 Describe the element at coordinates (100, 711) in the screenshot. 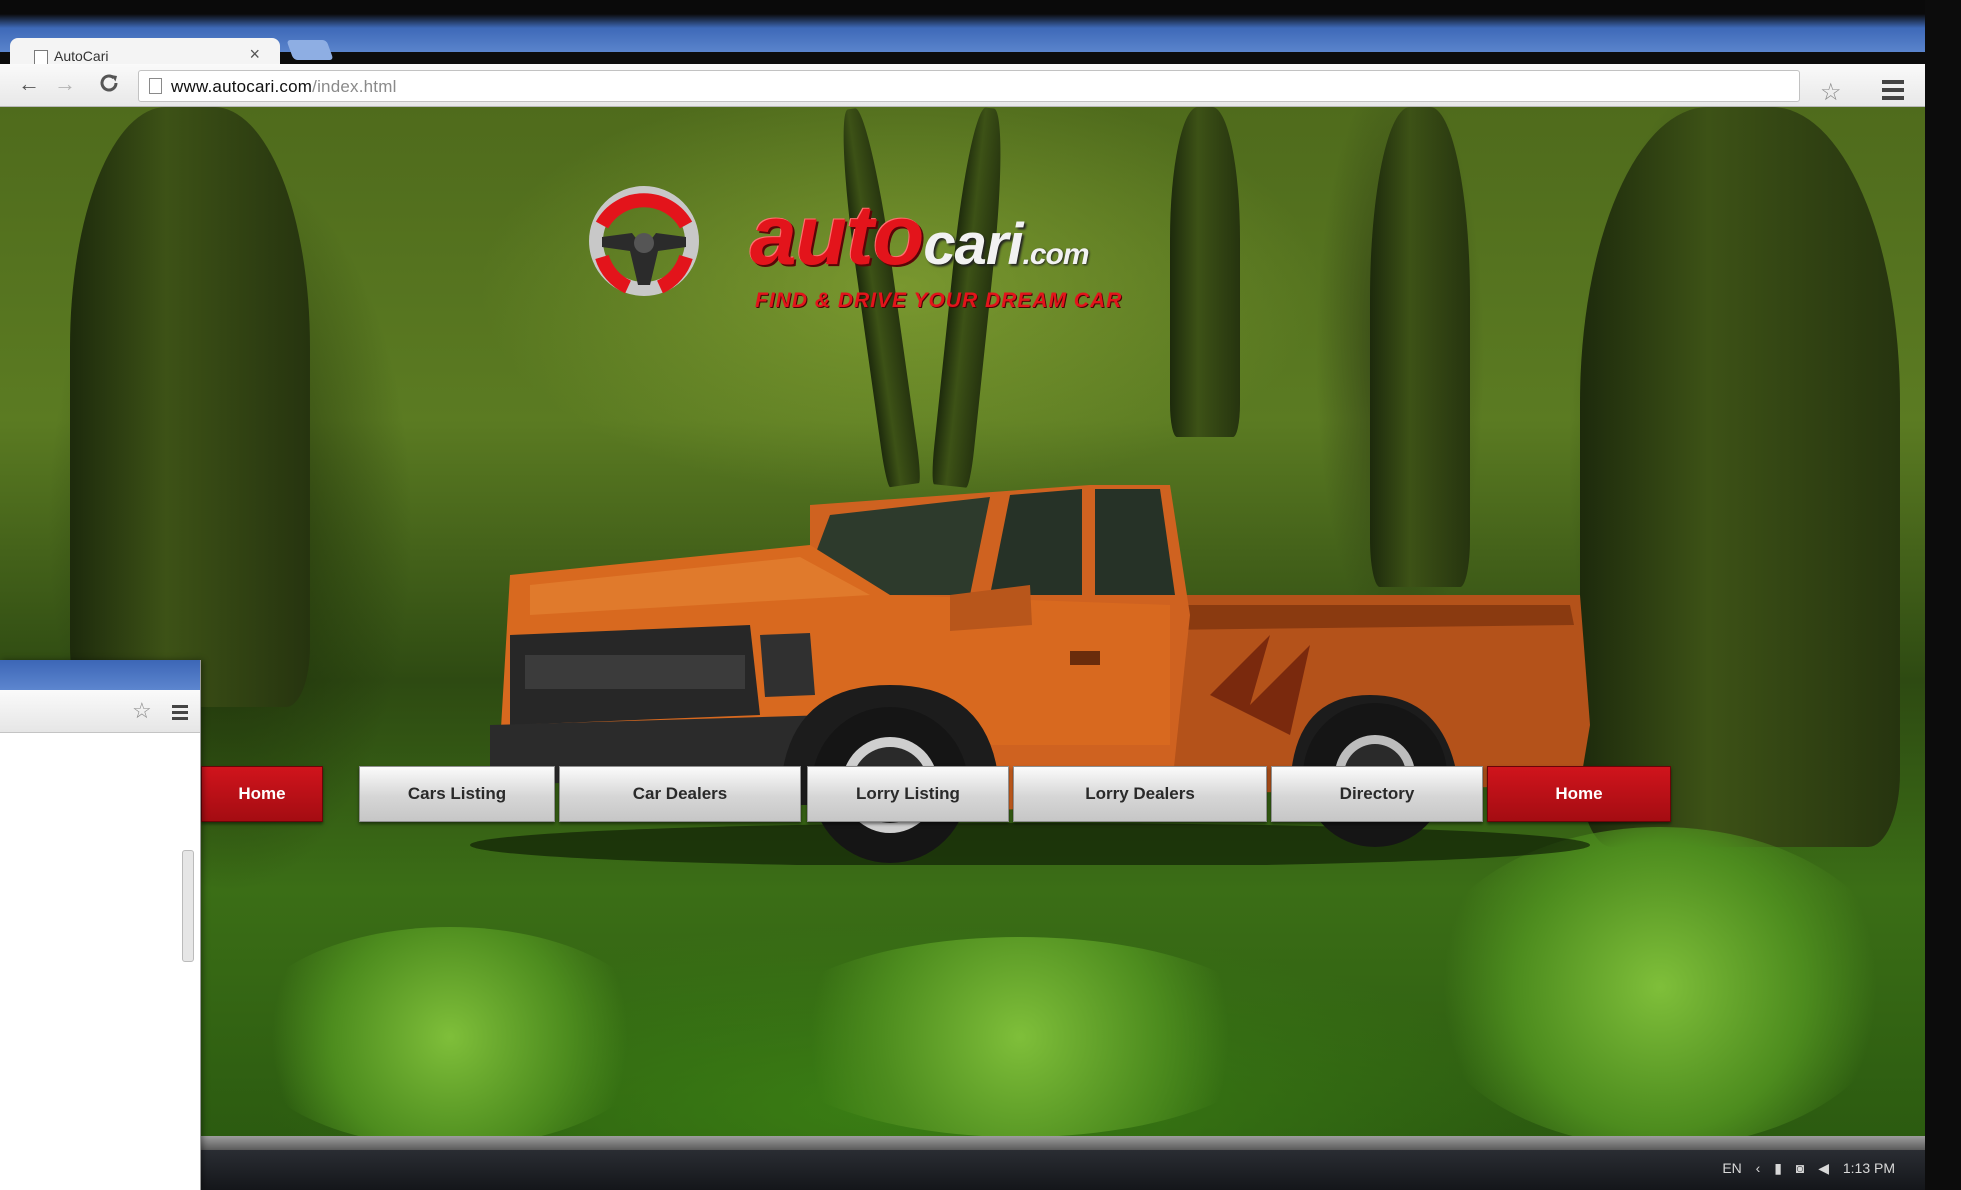

I see `window-toolbar: ☆` at that location.